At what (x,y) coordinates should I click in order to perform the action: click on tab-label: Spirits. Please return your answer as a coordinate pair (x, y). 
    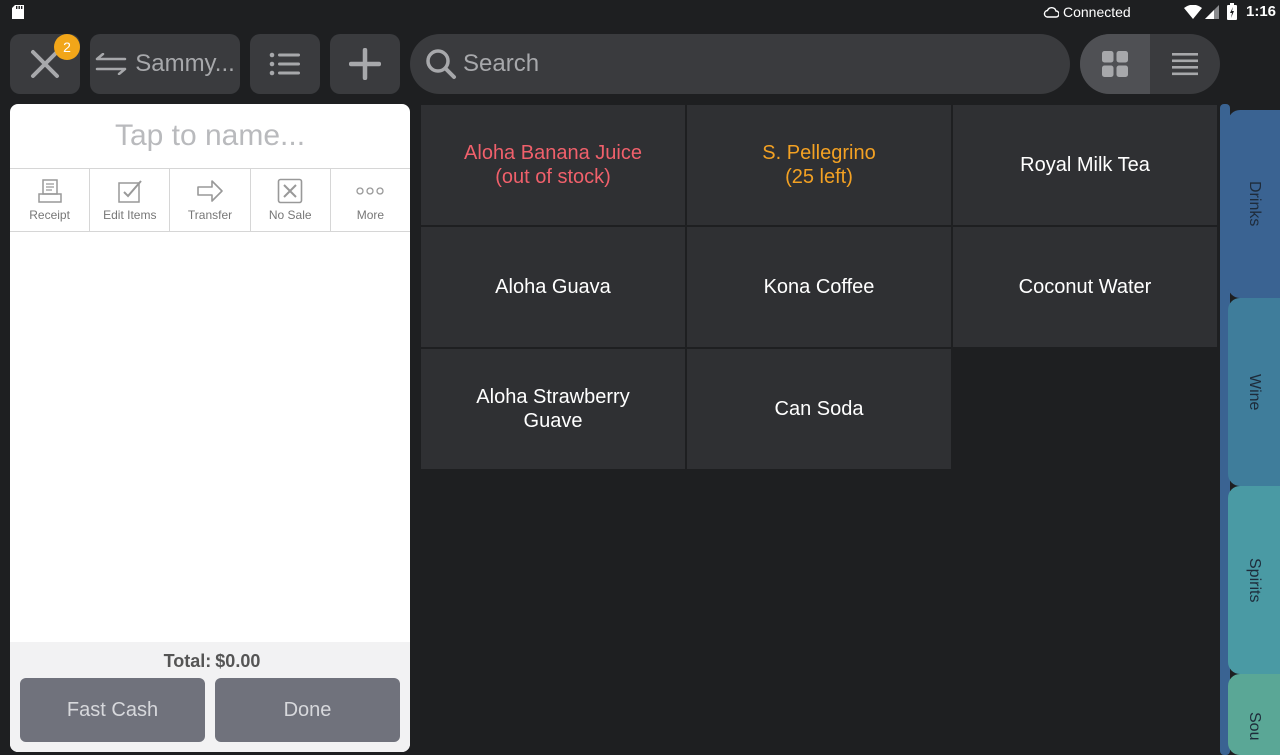
    Looking at the image, I should click on (1254, 580).